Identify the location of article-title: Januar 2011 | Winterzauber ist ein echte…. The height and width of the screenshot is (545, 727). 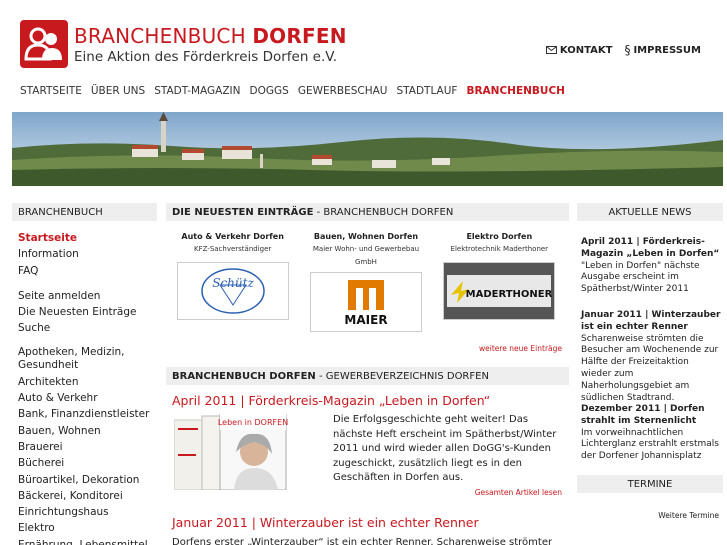
(325, 522).